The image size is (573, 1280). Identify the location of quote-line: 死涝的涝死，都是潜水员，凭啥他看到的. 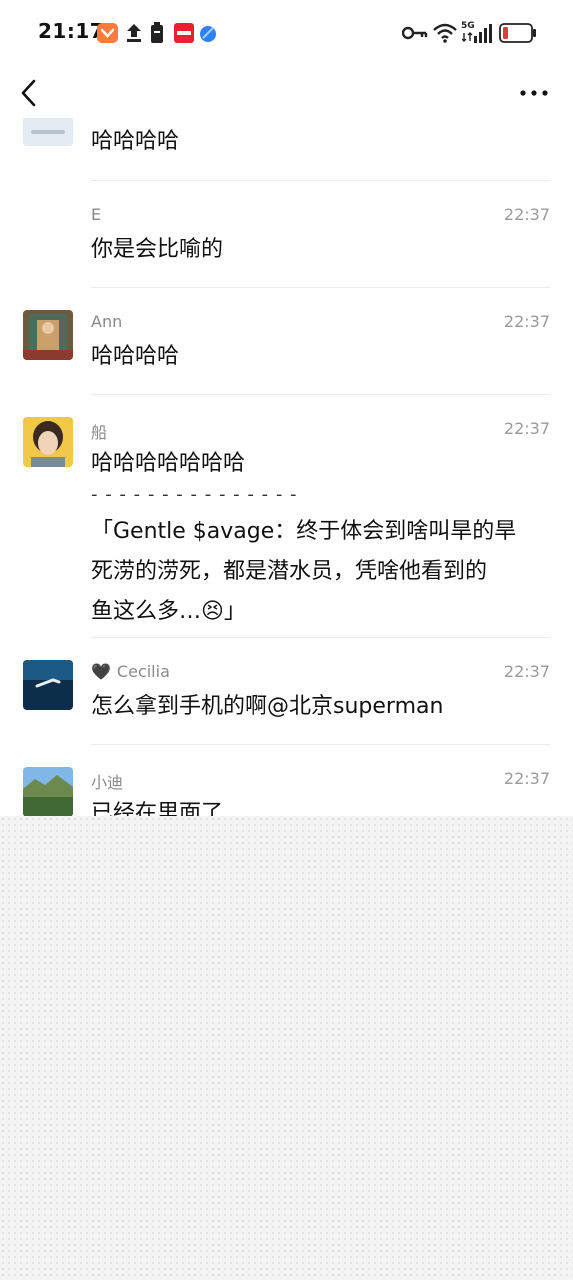
(289, 571).